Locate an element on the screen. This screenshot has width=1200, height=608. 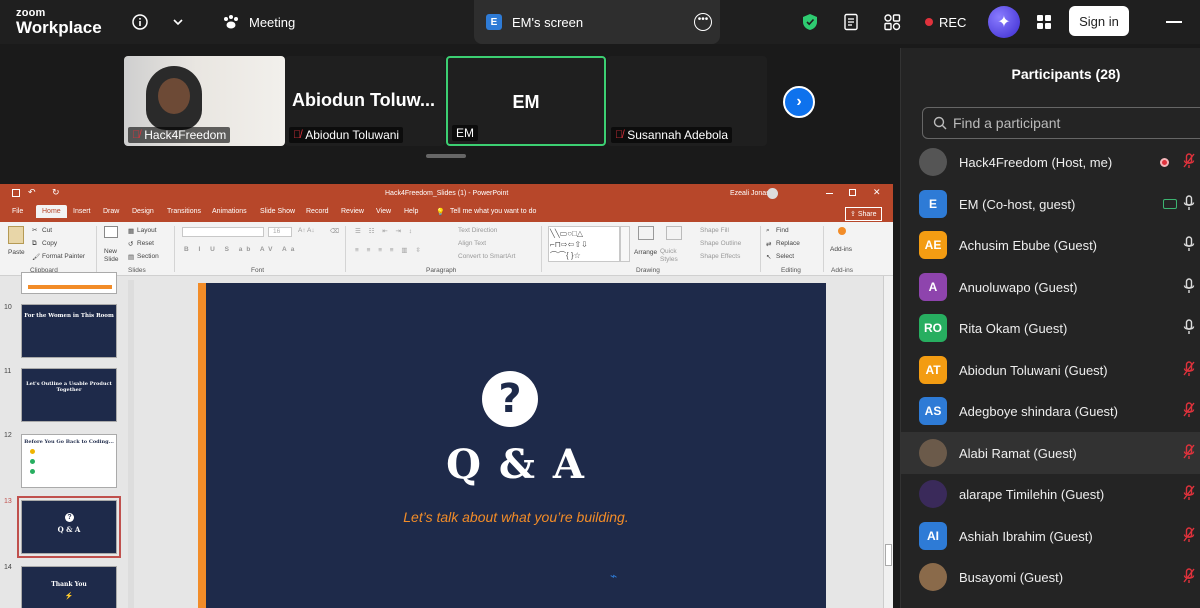
clear-format-icon: ⌫ is located at coordinates (334, 231).